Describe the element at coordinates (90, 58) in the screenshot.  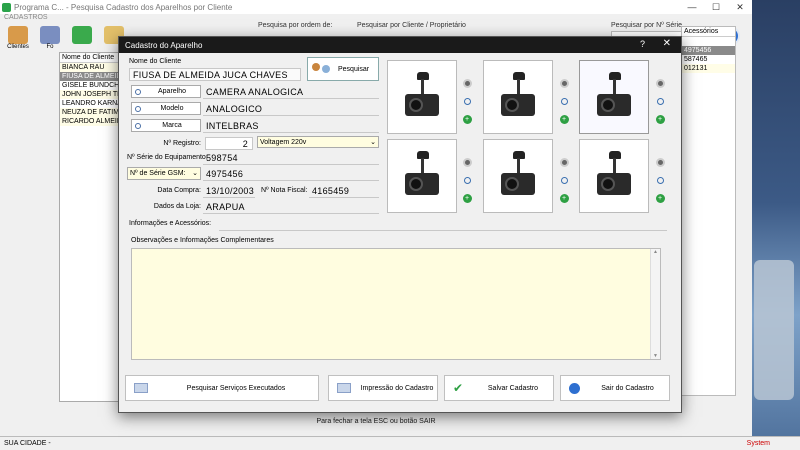
I see `client-list-header: Nome do Cliente` at that location.